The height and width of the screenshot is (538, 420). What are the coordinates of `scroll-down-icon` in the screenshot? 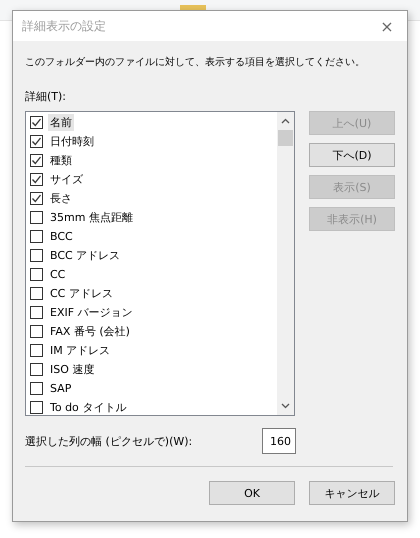 It's located at (285, 406).